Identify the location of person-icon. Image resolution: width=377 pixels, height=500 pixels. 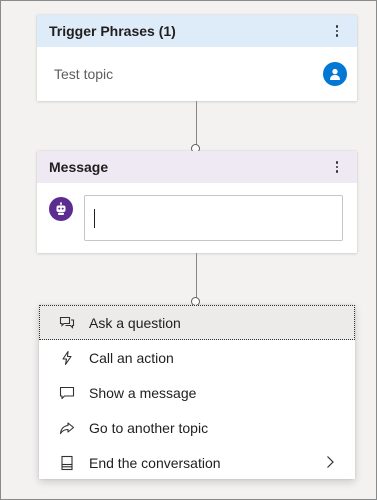
(335, 74).